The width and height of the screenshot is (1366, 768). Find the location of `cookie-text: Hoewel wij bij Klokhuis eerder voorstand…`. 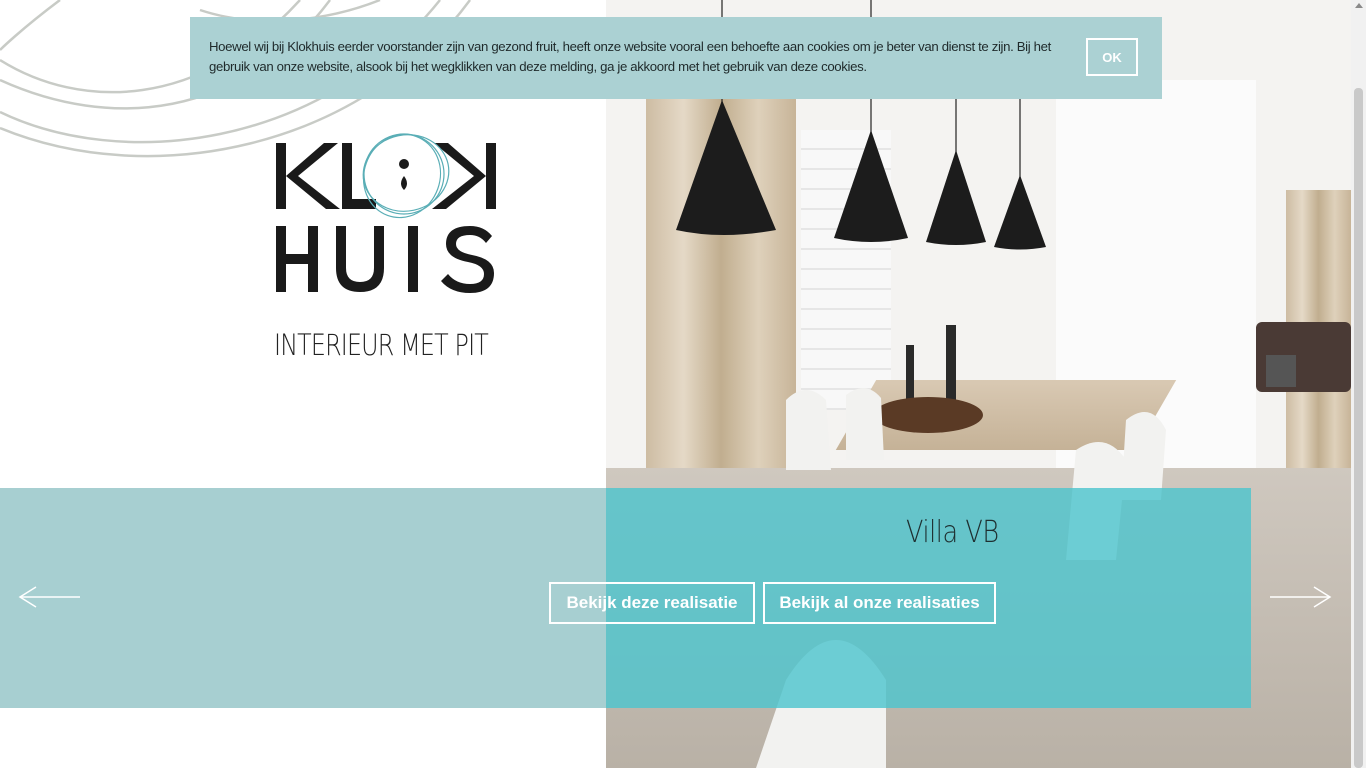

cookie-text: Hoewel wij bij Klokhuis eerder voorstand… is located at coordinates (630, 56).